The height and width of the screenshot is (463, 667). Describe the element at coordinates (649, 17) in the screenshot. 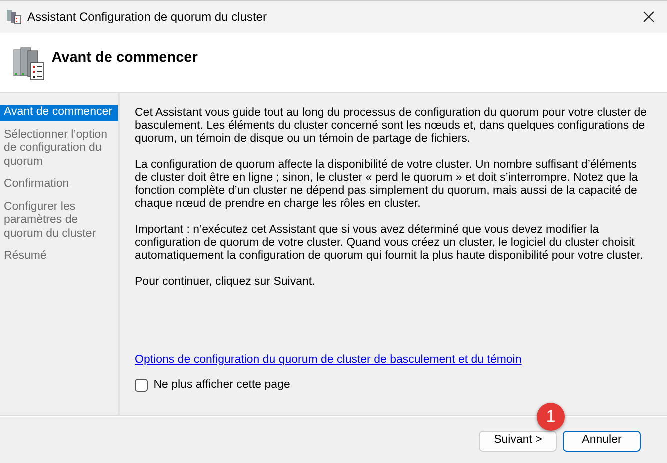

I see `close-icon` at that location.